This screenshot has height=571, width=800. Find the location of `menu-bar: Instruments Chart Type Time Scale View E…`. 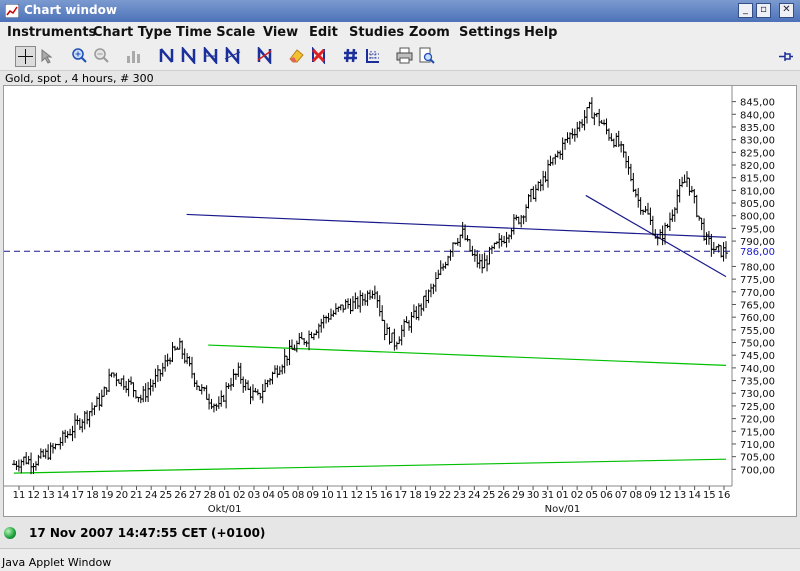

menu-bar: Instruments Chart Type Time Scale View E… is located at coordinates (400, 33).